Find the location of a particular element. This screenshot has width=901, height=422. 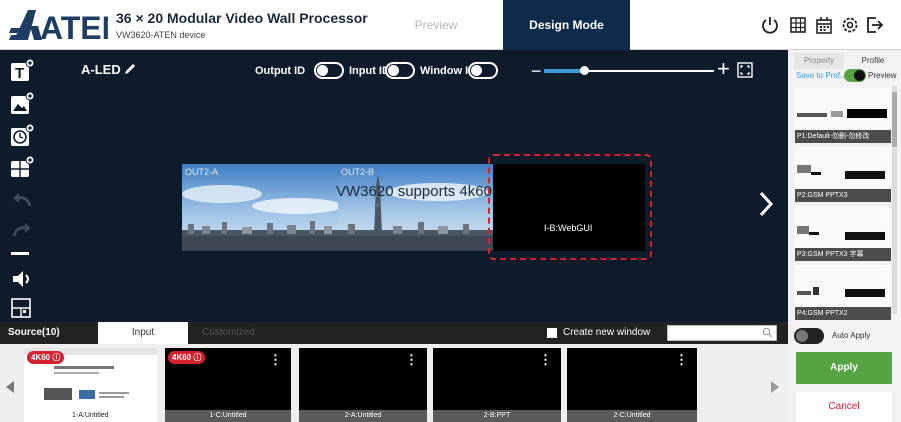

app-title: 36 × 20 Modular Video Wall Processor is located at coordinates (242, 18).